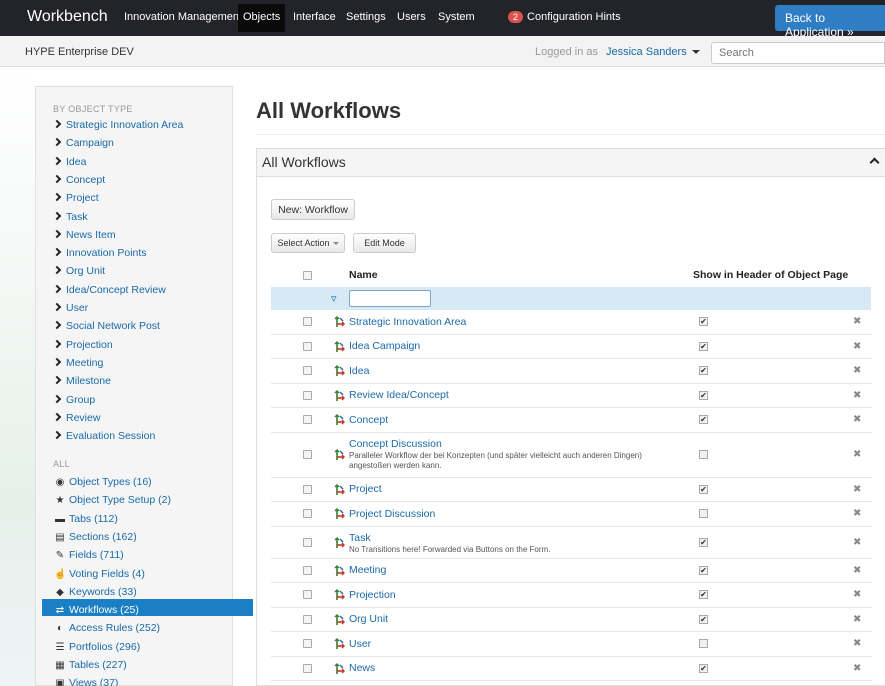  What do you see at coordinates (334, 298) in the screenshot?
I see `filter-icon: ▿` at bounding box center [334, 298].